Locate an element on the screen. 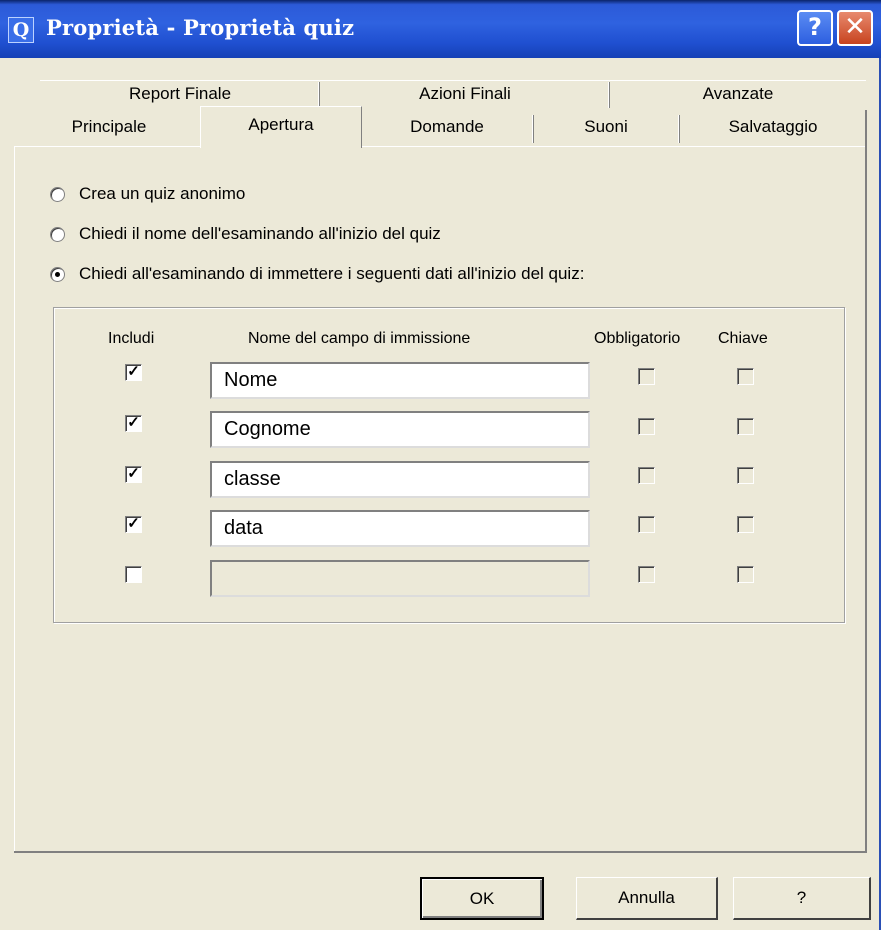 This screenshot has width=881, height=933. app-icon: Q is located at coordinates (21, 30).